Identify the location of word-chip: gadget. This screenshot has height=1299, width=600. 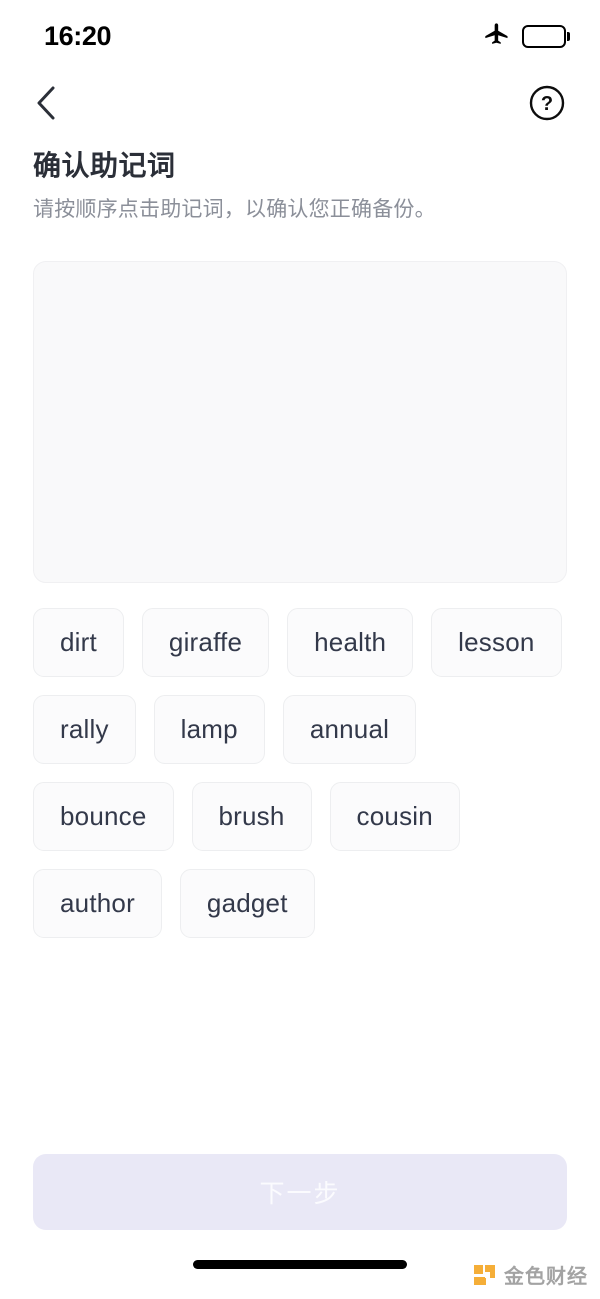
(247, 903).